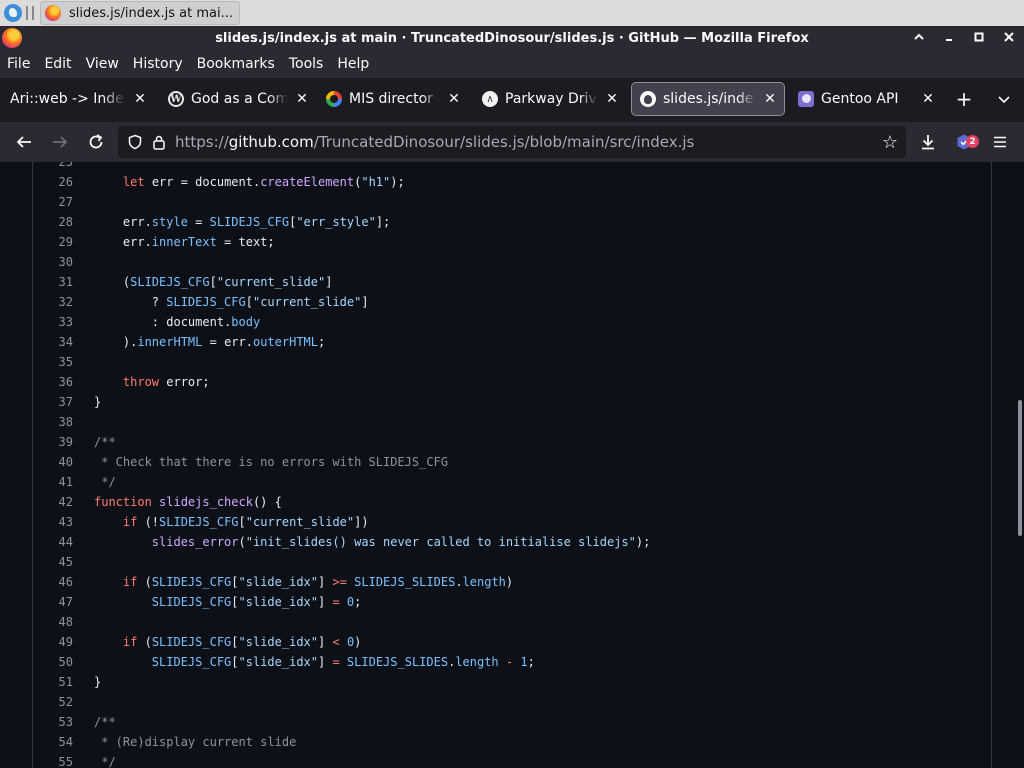  I want to click on line-number: 25, so click(53, 165).